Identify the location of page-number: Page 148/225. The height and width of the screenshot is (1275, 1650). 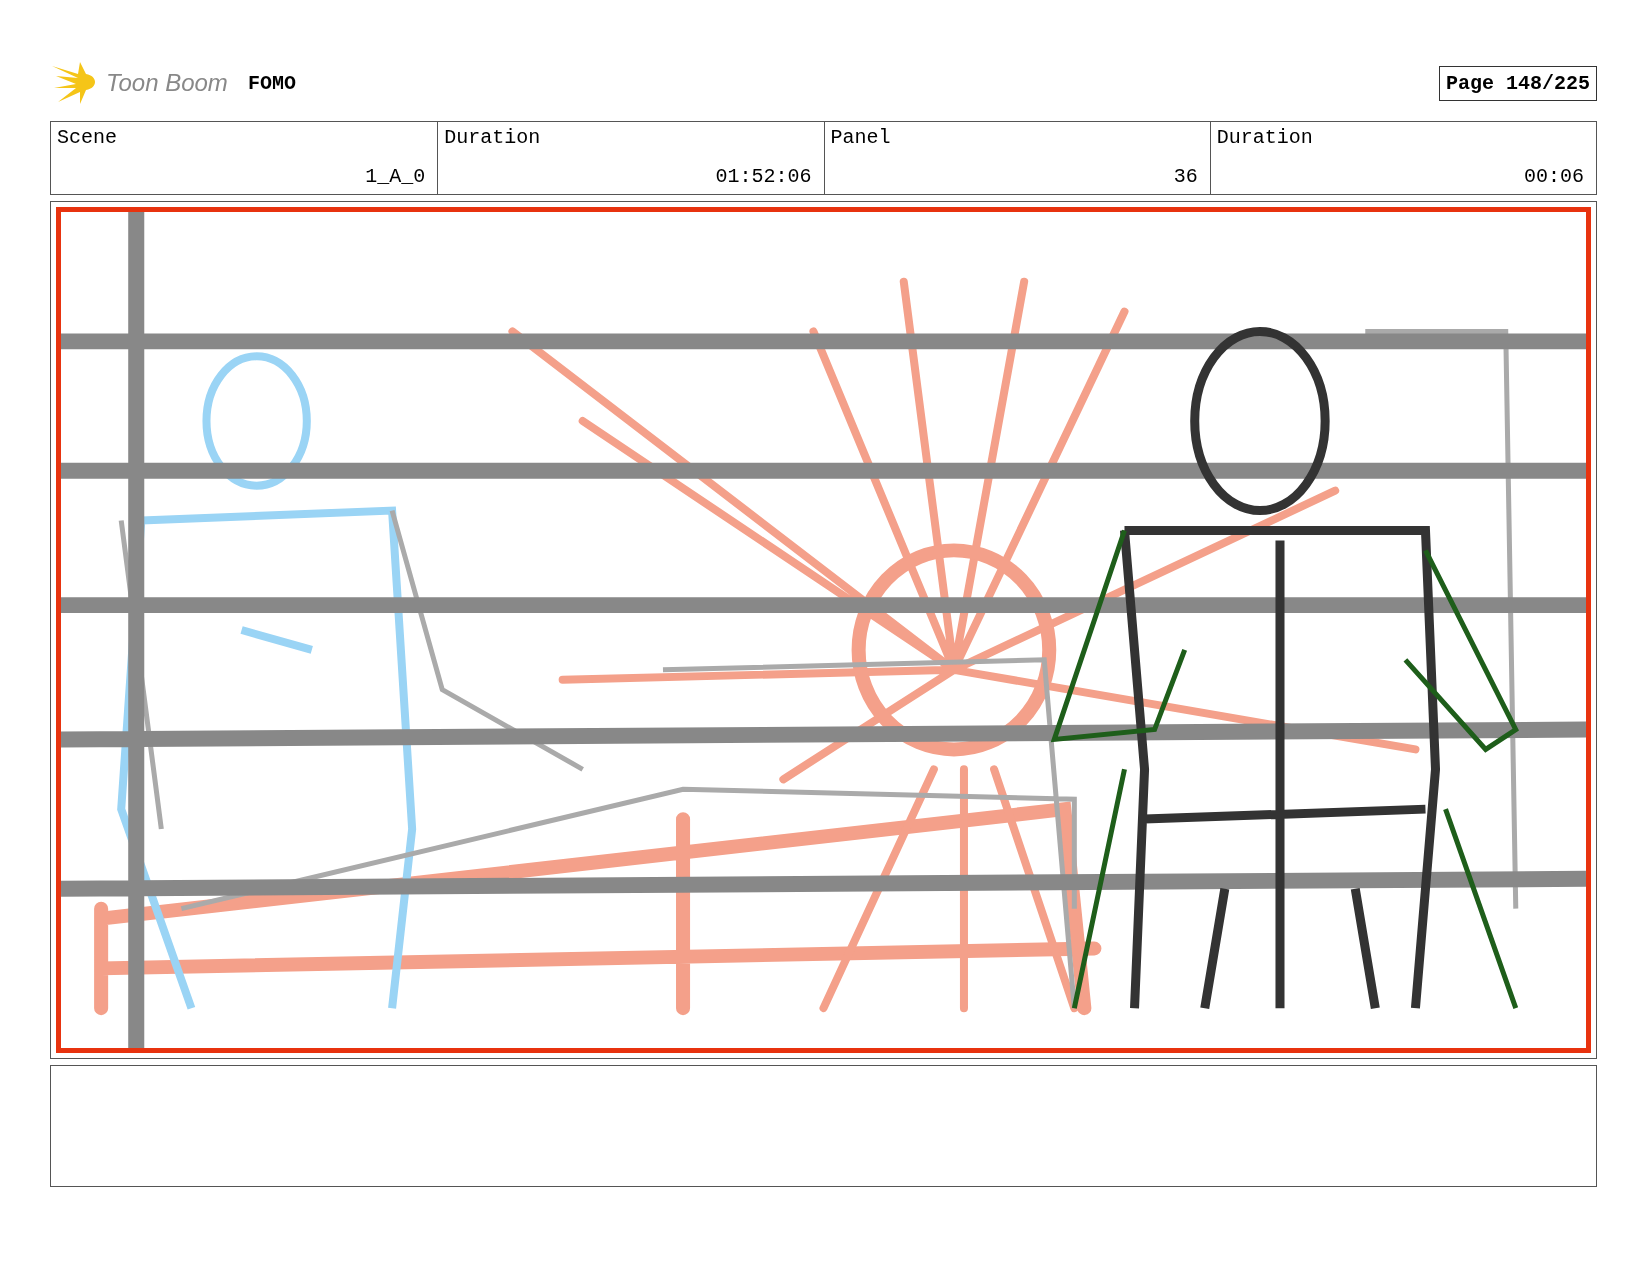
(1517, 83).